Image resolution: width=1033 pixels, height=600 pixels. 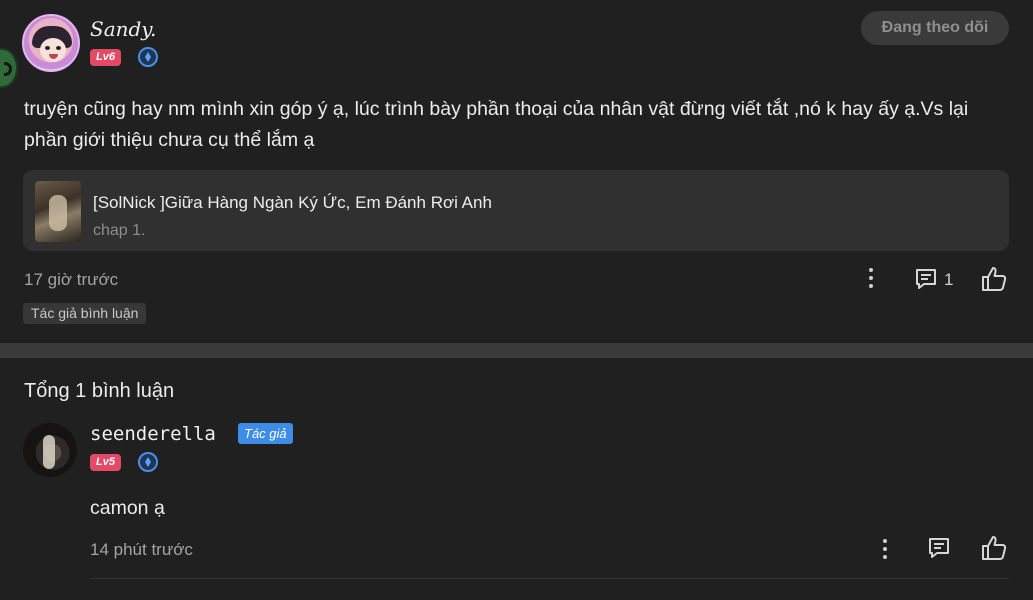 What do you see at coordinates (105, 57) in the screenshot?
I see `level-badge: Lv6` at bounding box center [105, 57].